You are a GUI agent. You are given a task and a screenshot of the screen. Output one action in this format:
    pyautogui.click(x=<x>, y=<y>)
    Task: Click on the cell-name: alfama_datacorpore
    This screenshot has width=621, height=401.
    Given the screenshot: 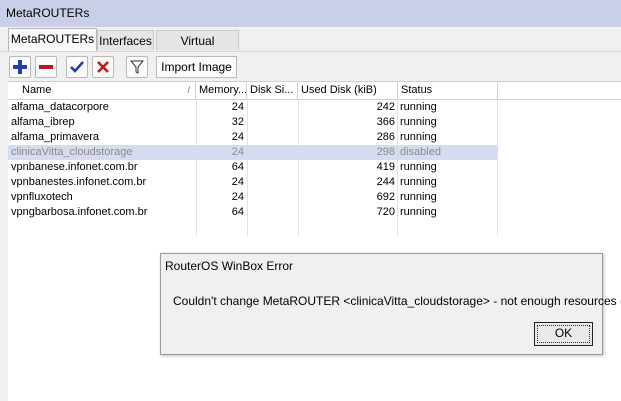 What is the action you would take?
    pyautogui.click(x=60, y=107)
    